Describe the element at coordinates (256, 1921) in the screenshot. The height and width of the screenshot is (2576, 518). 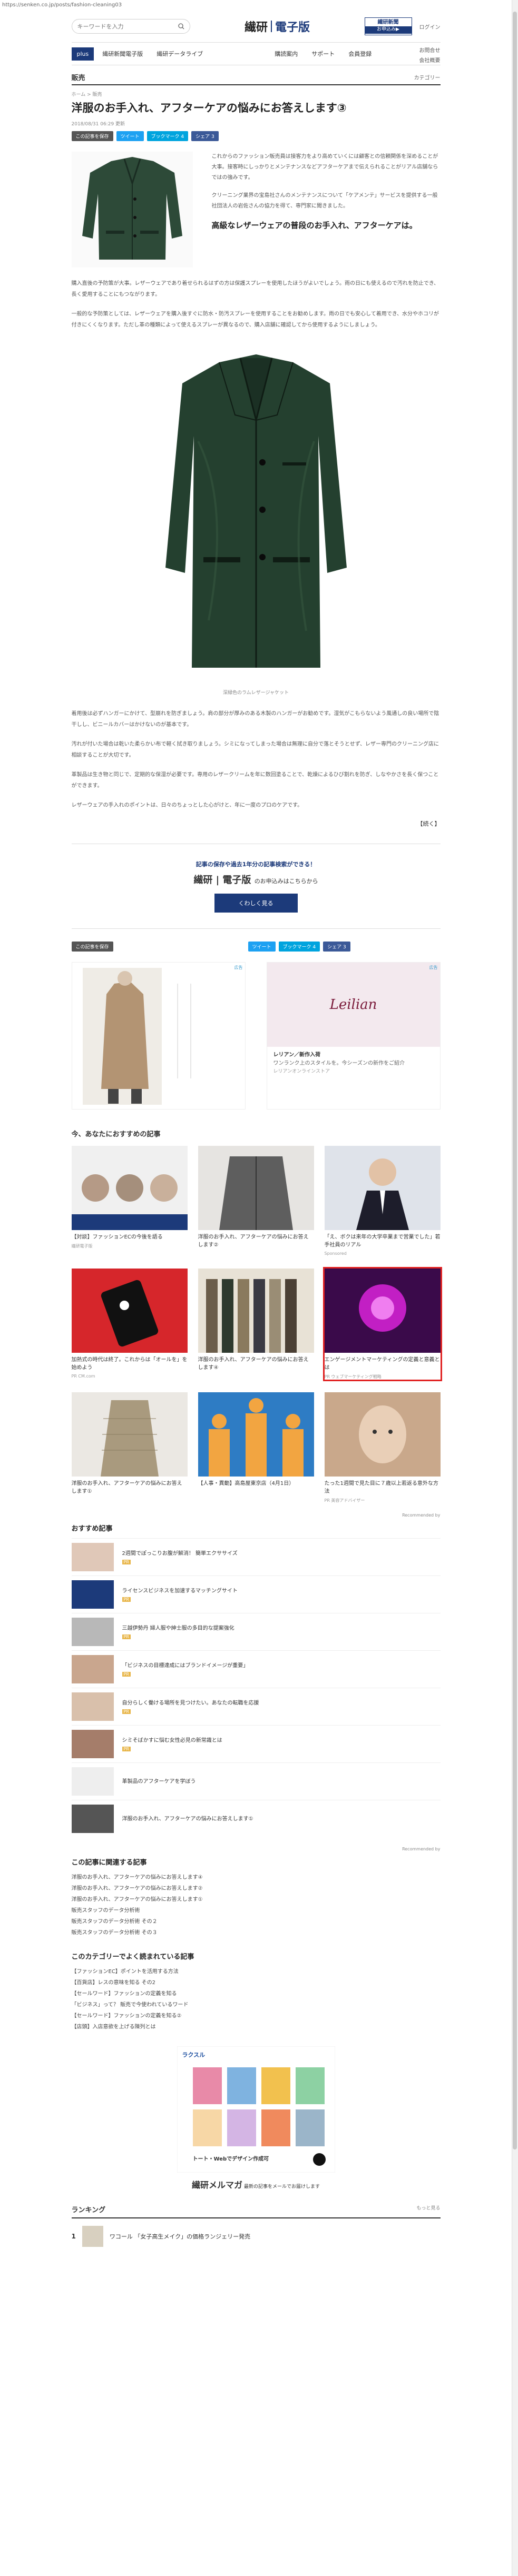
I see `related-link: 販売スタッフのデータ分析術 その２` at that location.